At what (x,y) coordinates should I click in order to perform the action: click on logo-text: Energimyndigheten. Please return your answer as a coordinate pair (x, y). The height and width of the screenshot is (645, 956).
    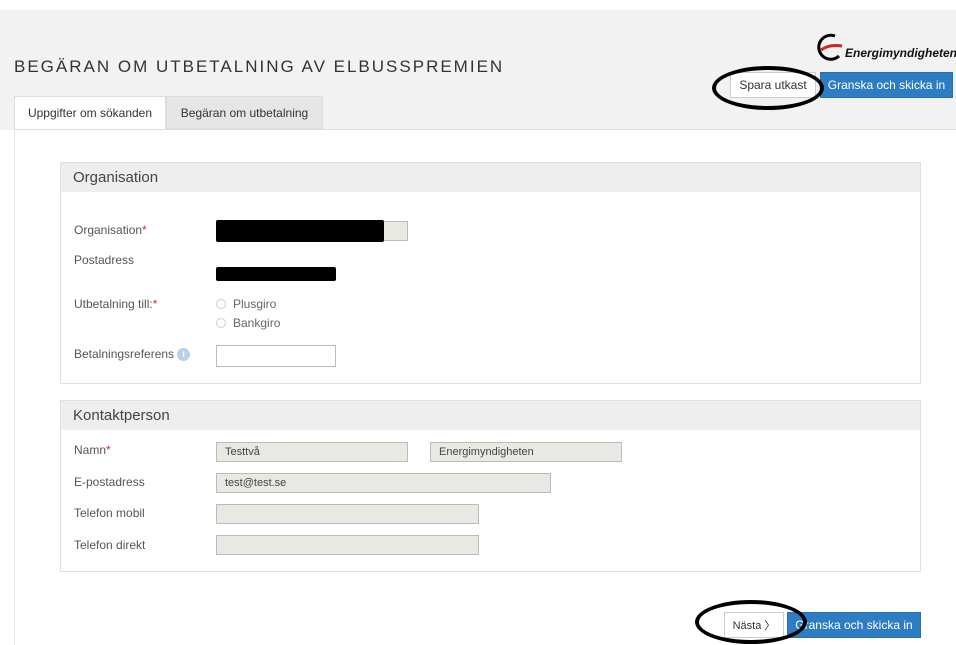
    Looking at the image, I should click on (900, 53).